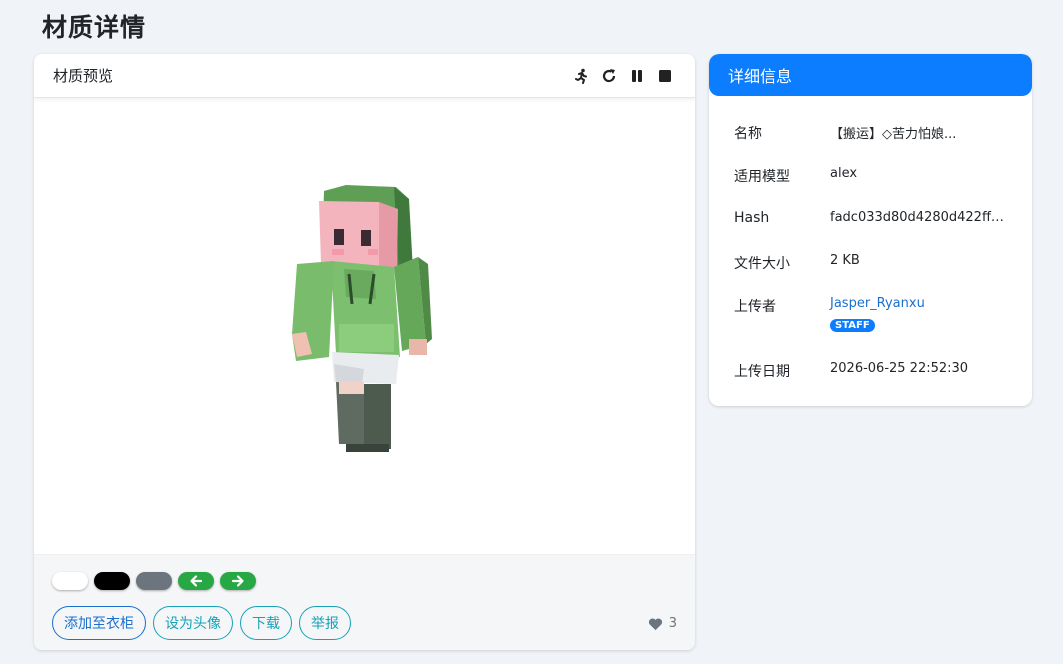 This screenshot has height=664, width=1063. I want to click on prev-bg-button, so click(196, 581).